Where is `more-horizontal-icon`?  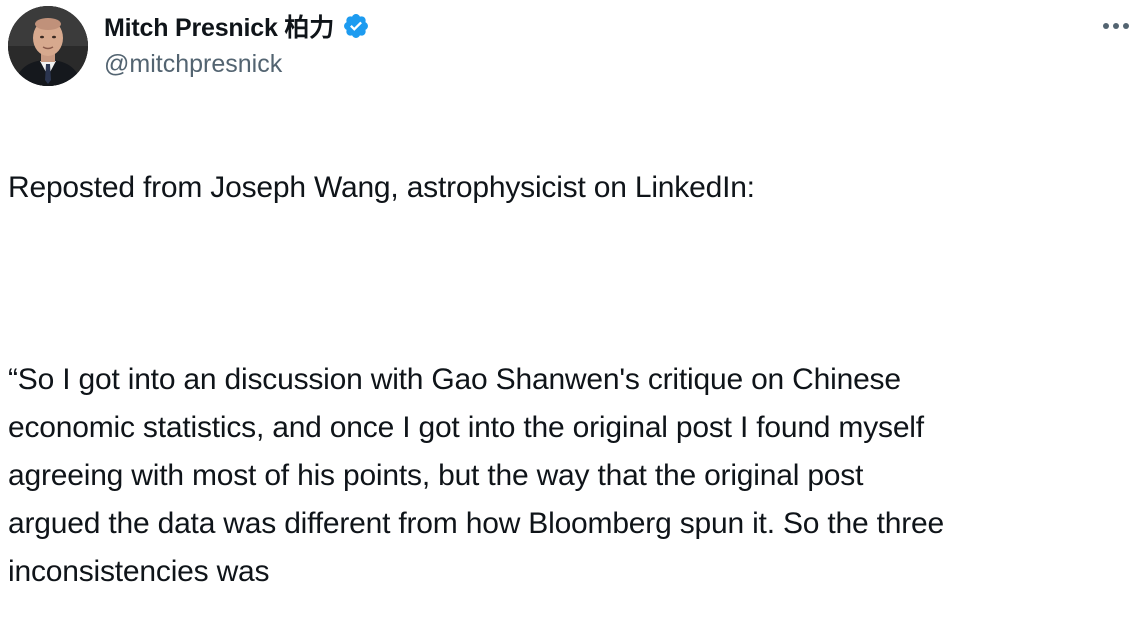
more-horizontal-icon is located at coordinates (1116, 26).